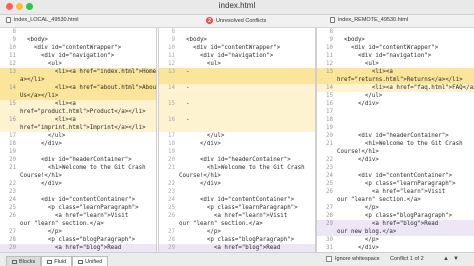 The width and height of the screenshot is (474, 266). What do you see at coordinates (395, 168) in the screenshot?
I see `code-line: 23` at bounding box center [395, 168].